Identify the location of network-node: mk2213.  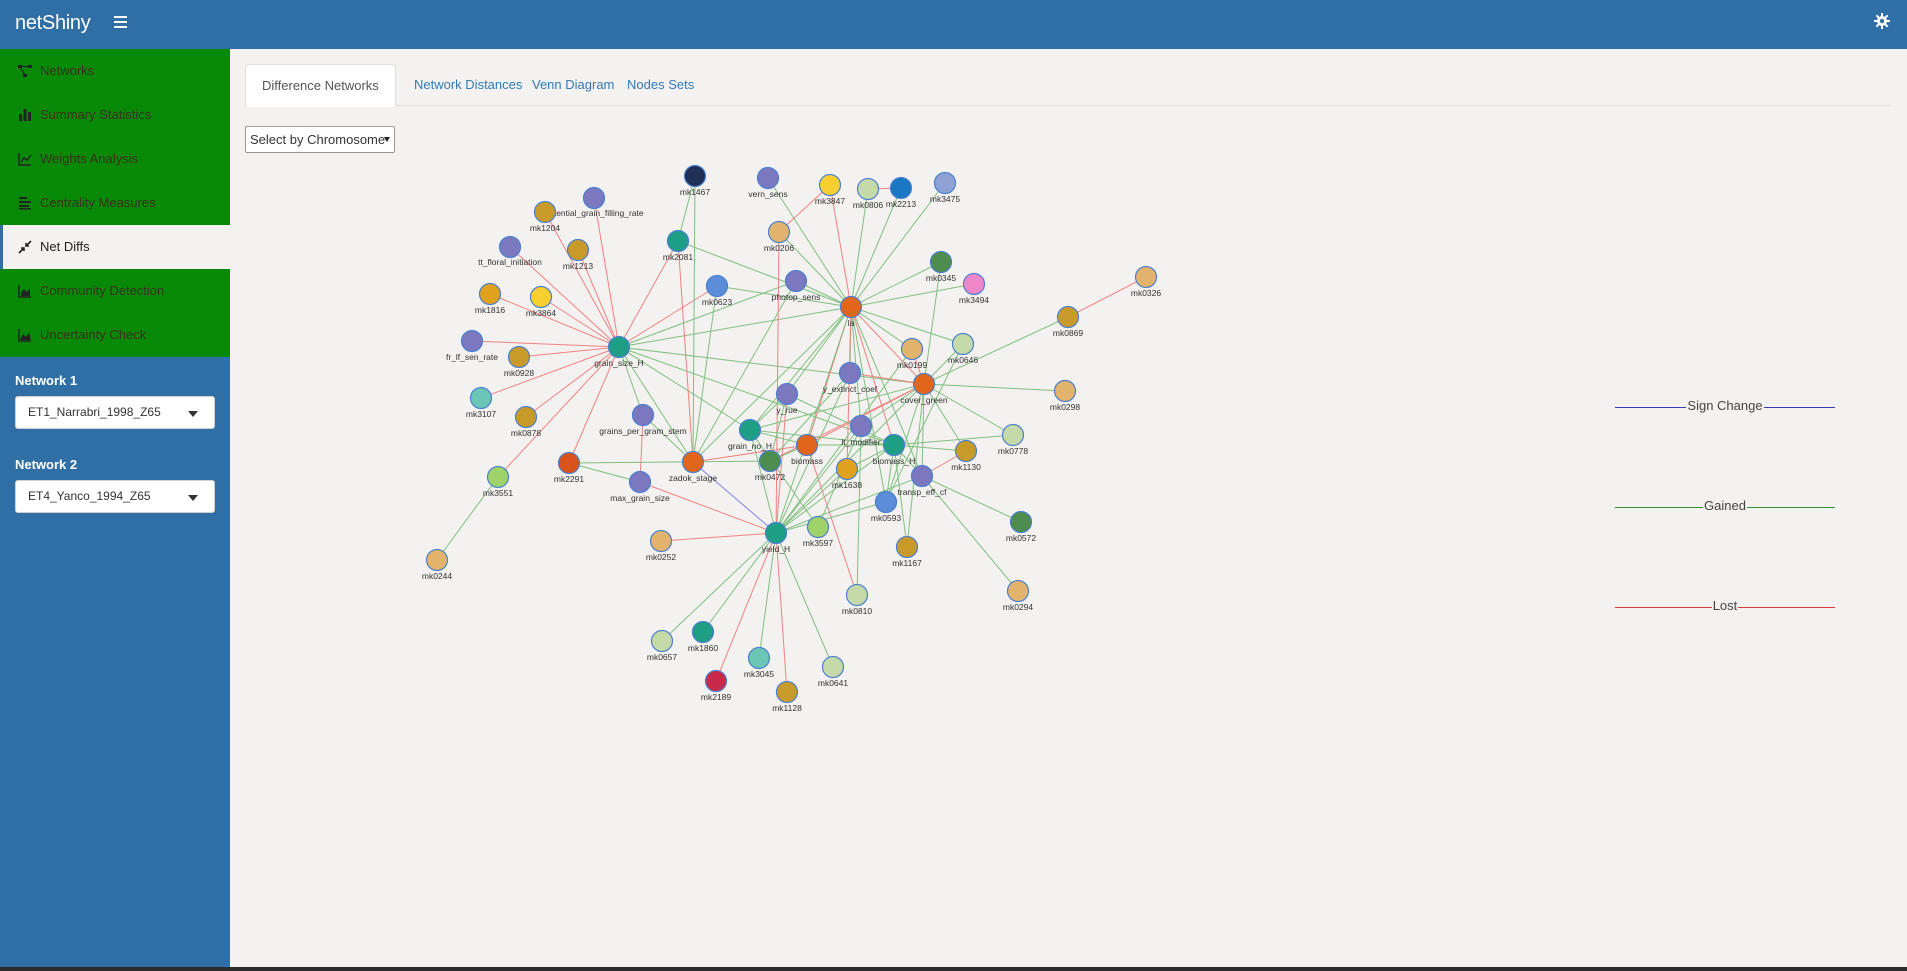
(901, 193).